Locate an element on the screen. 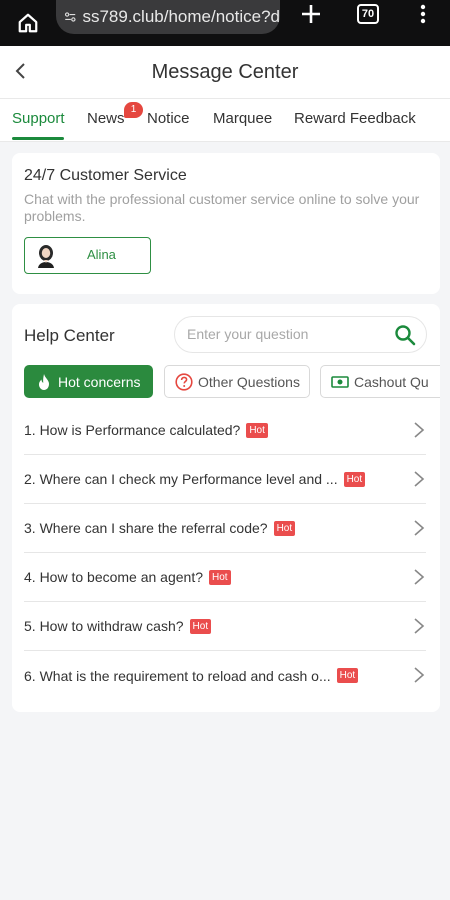 The height and width of the screenshot is (900, 450). customer-service-title: 24/7 Customer Service is located at coordinates (105, 175).